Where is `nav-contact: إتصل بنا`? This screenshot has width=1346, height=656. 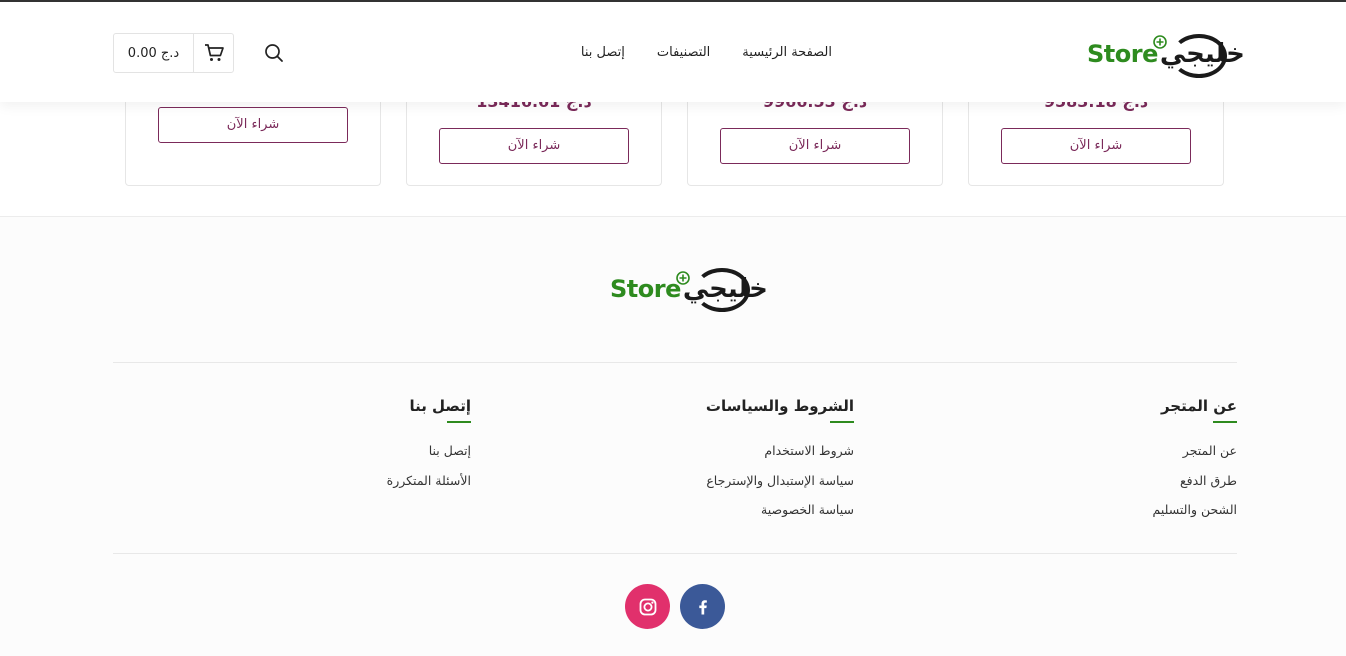 nav-contact: إتصل بنا is located at coordinates (603, 52).